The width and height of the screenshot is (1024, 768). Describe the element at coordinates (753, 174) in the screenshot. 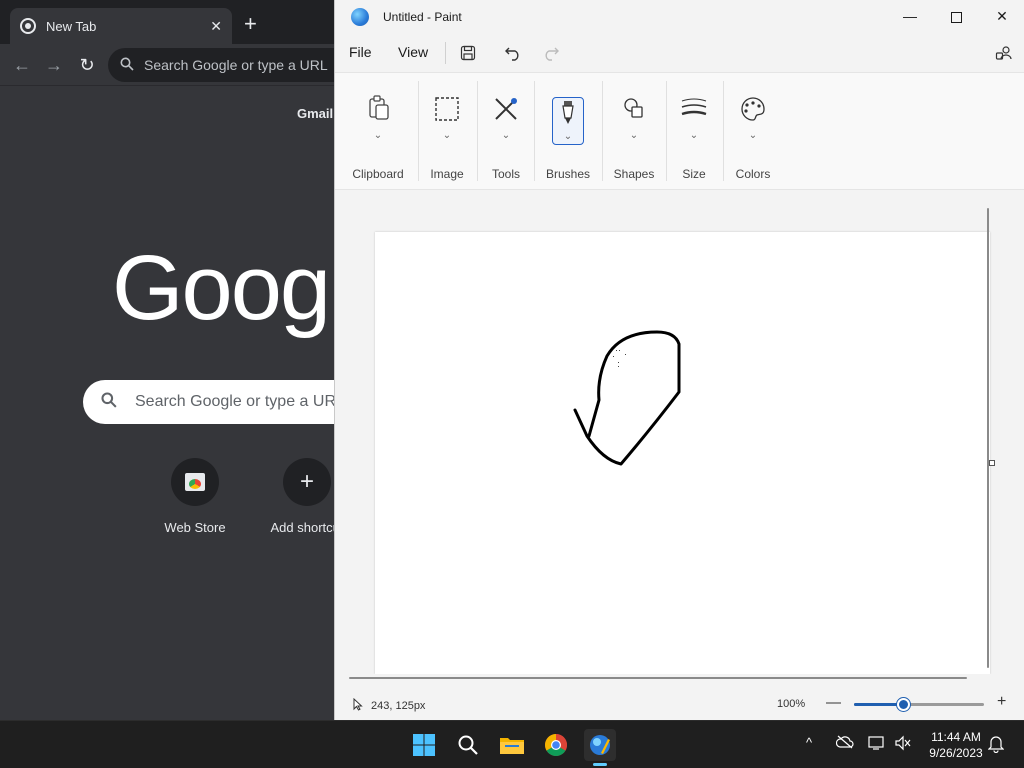

I see `ribbon-label: Colors` at that location.